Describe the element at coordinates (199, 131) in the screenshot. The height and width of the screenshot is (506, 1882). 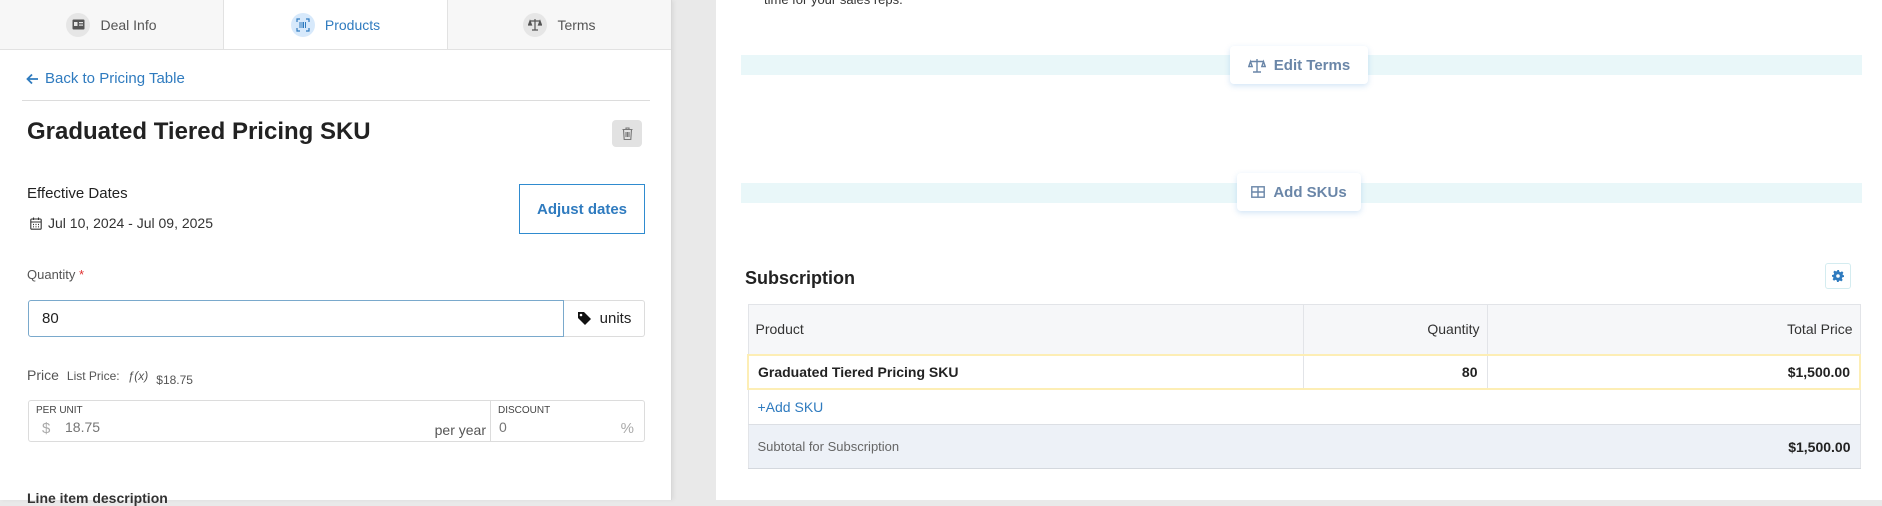
I see `sku-title: Graduated Tiered Pricing SKU` at that location.